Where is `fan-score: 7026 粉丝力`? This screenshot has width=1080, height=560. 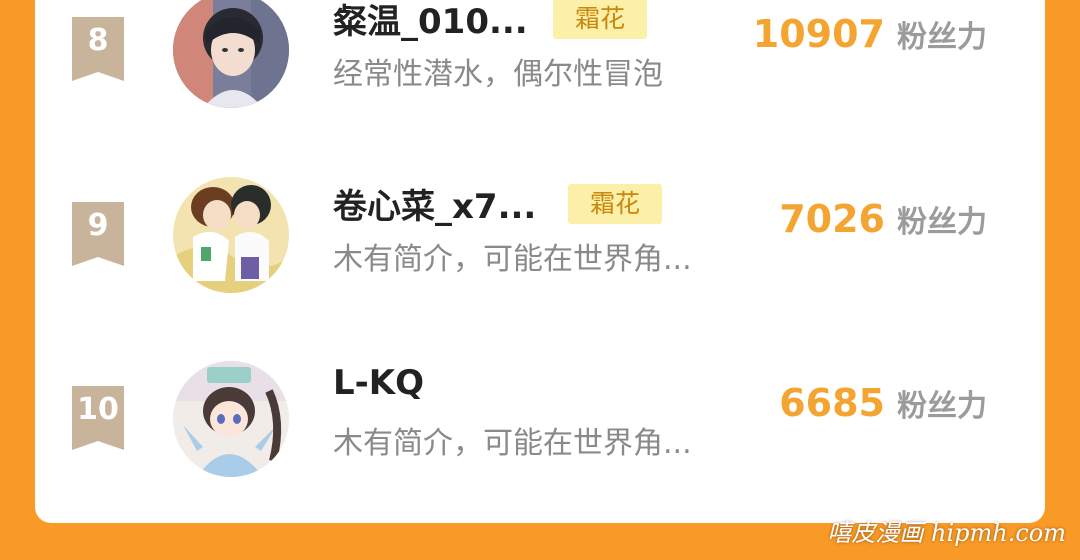 fan-score: 7026 粉丝力 is located at coordinates (883, 219).